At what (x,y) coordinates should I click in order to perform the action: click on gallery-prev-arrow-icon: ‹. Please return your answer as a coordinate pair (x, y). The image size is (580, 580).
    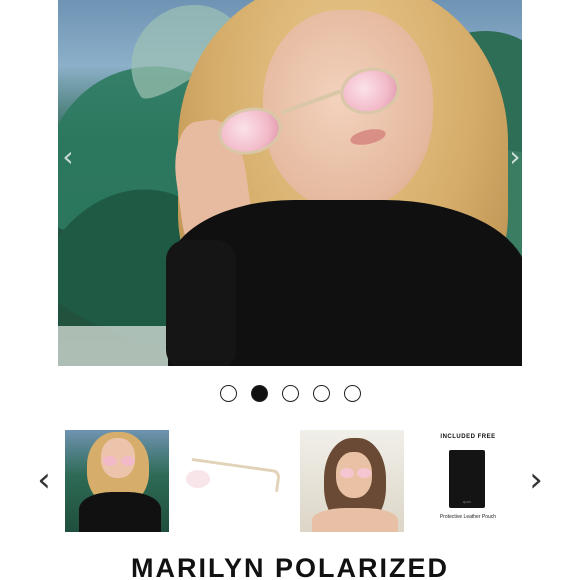
    Looking at the image, I should click on (68, 157).